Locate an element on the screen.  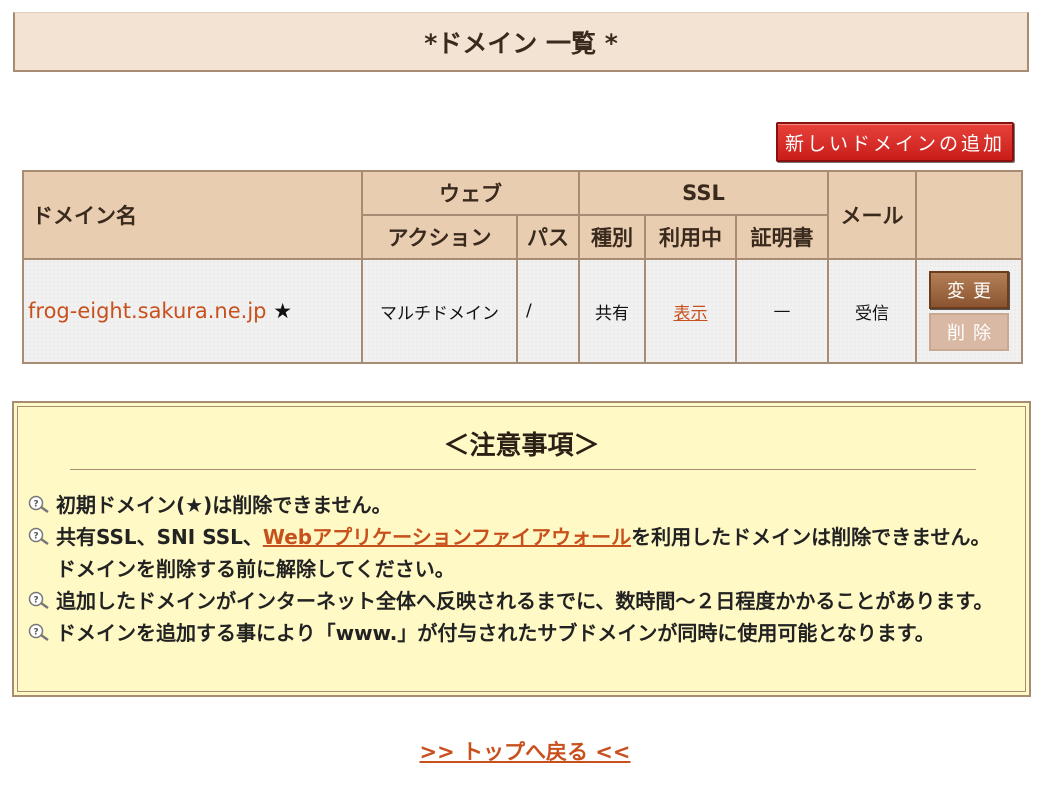
action-value: マルチドメイン is located at coordinates (439, 313).